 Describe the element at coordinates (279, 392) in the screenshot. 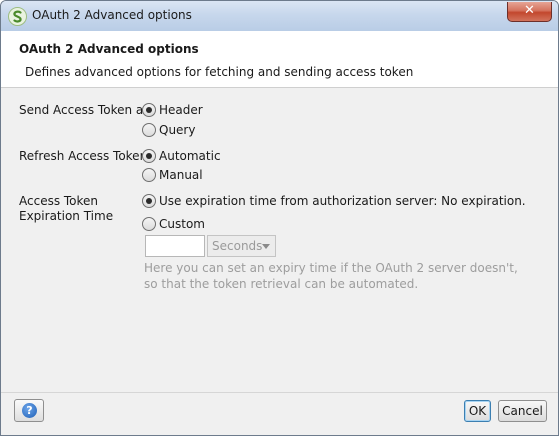

I see `footer-divider` at that location.